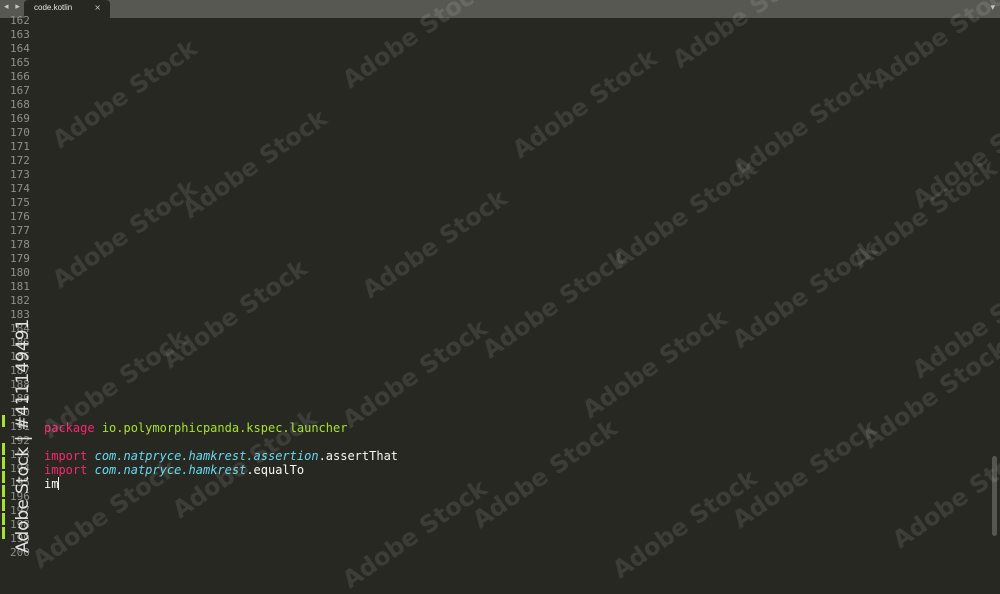  Describe the element at coordinates (20, 20) in the screenshot. I see `line-number: 162` at that location.